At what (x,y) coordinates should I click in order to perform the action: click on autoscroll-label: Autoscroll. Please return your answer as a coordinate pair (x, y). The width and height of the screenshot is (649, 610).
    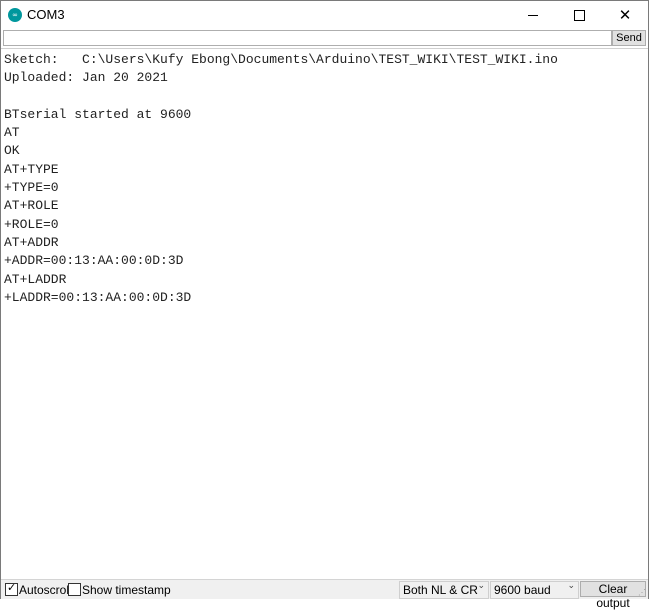
    Looking at the image, I should click on (45, 590).